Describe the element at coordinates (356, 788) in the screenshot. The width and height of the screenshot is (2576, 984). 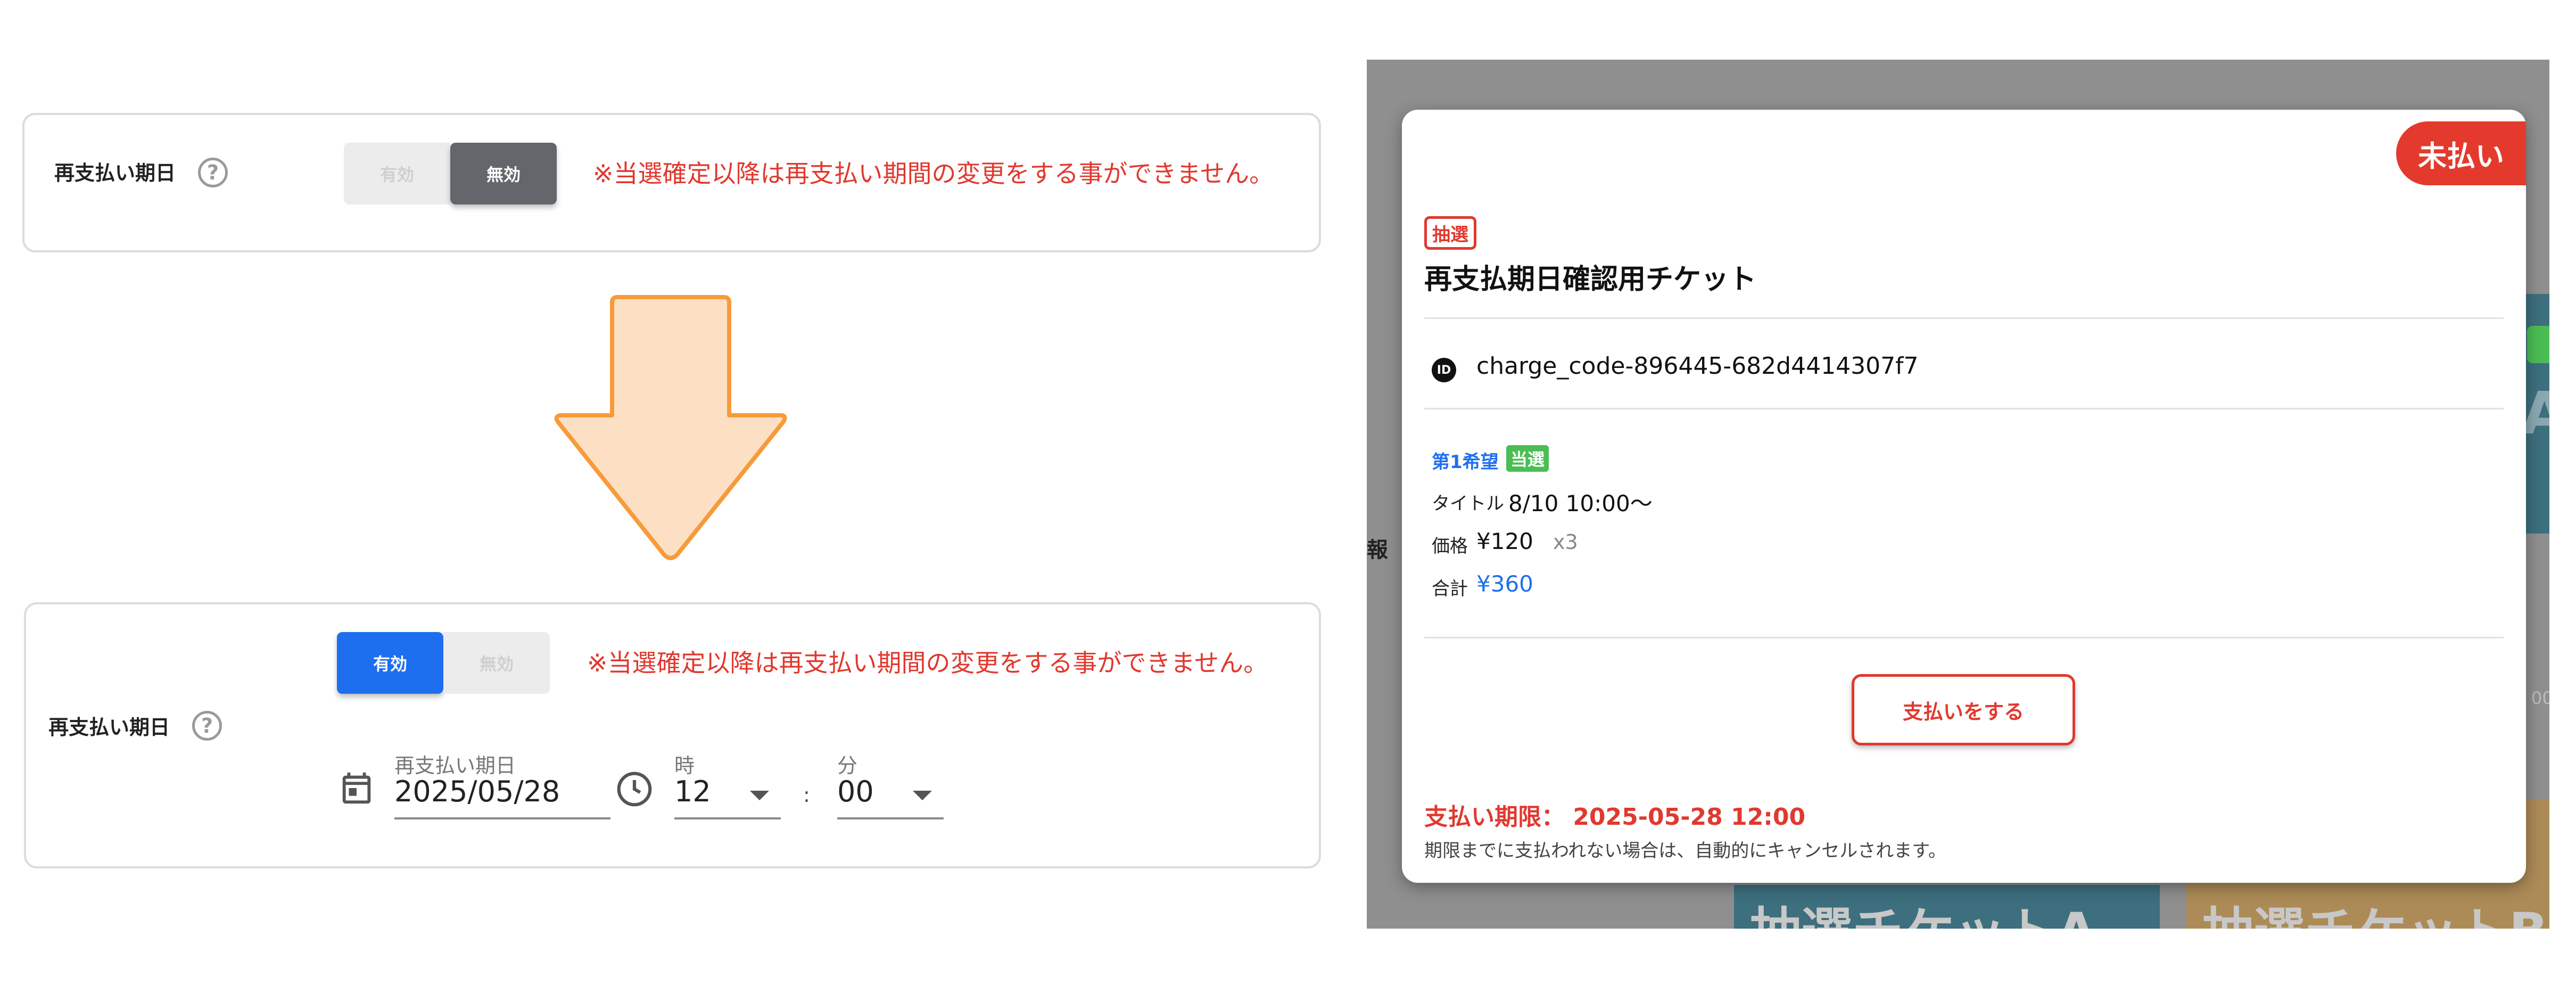
I see `calendar-icon` at that location.